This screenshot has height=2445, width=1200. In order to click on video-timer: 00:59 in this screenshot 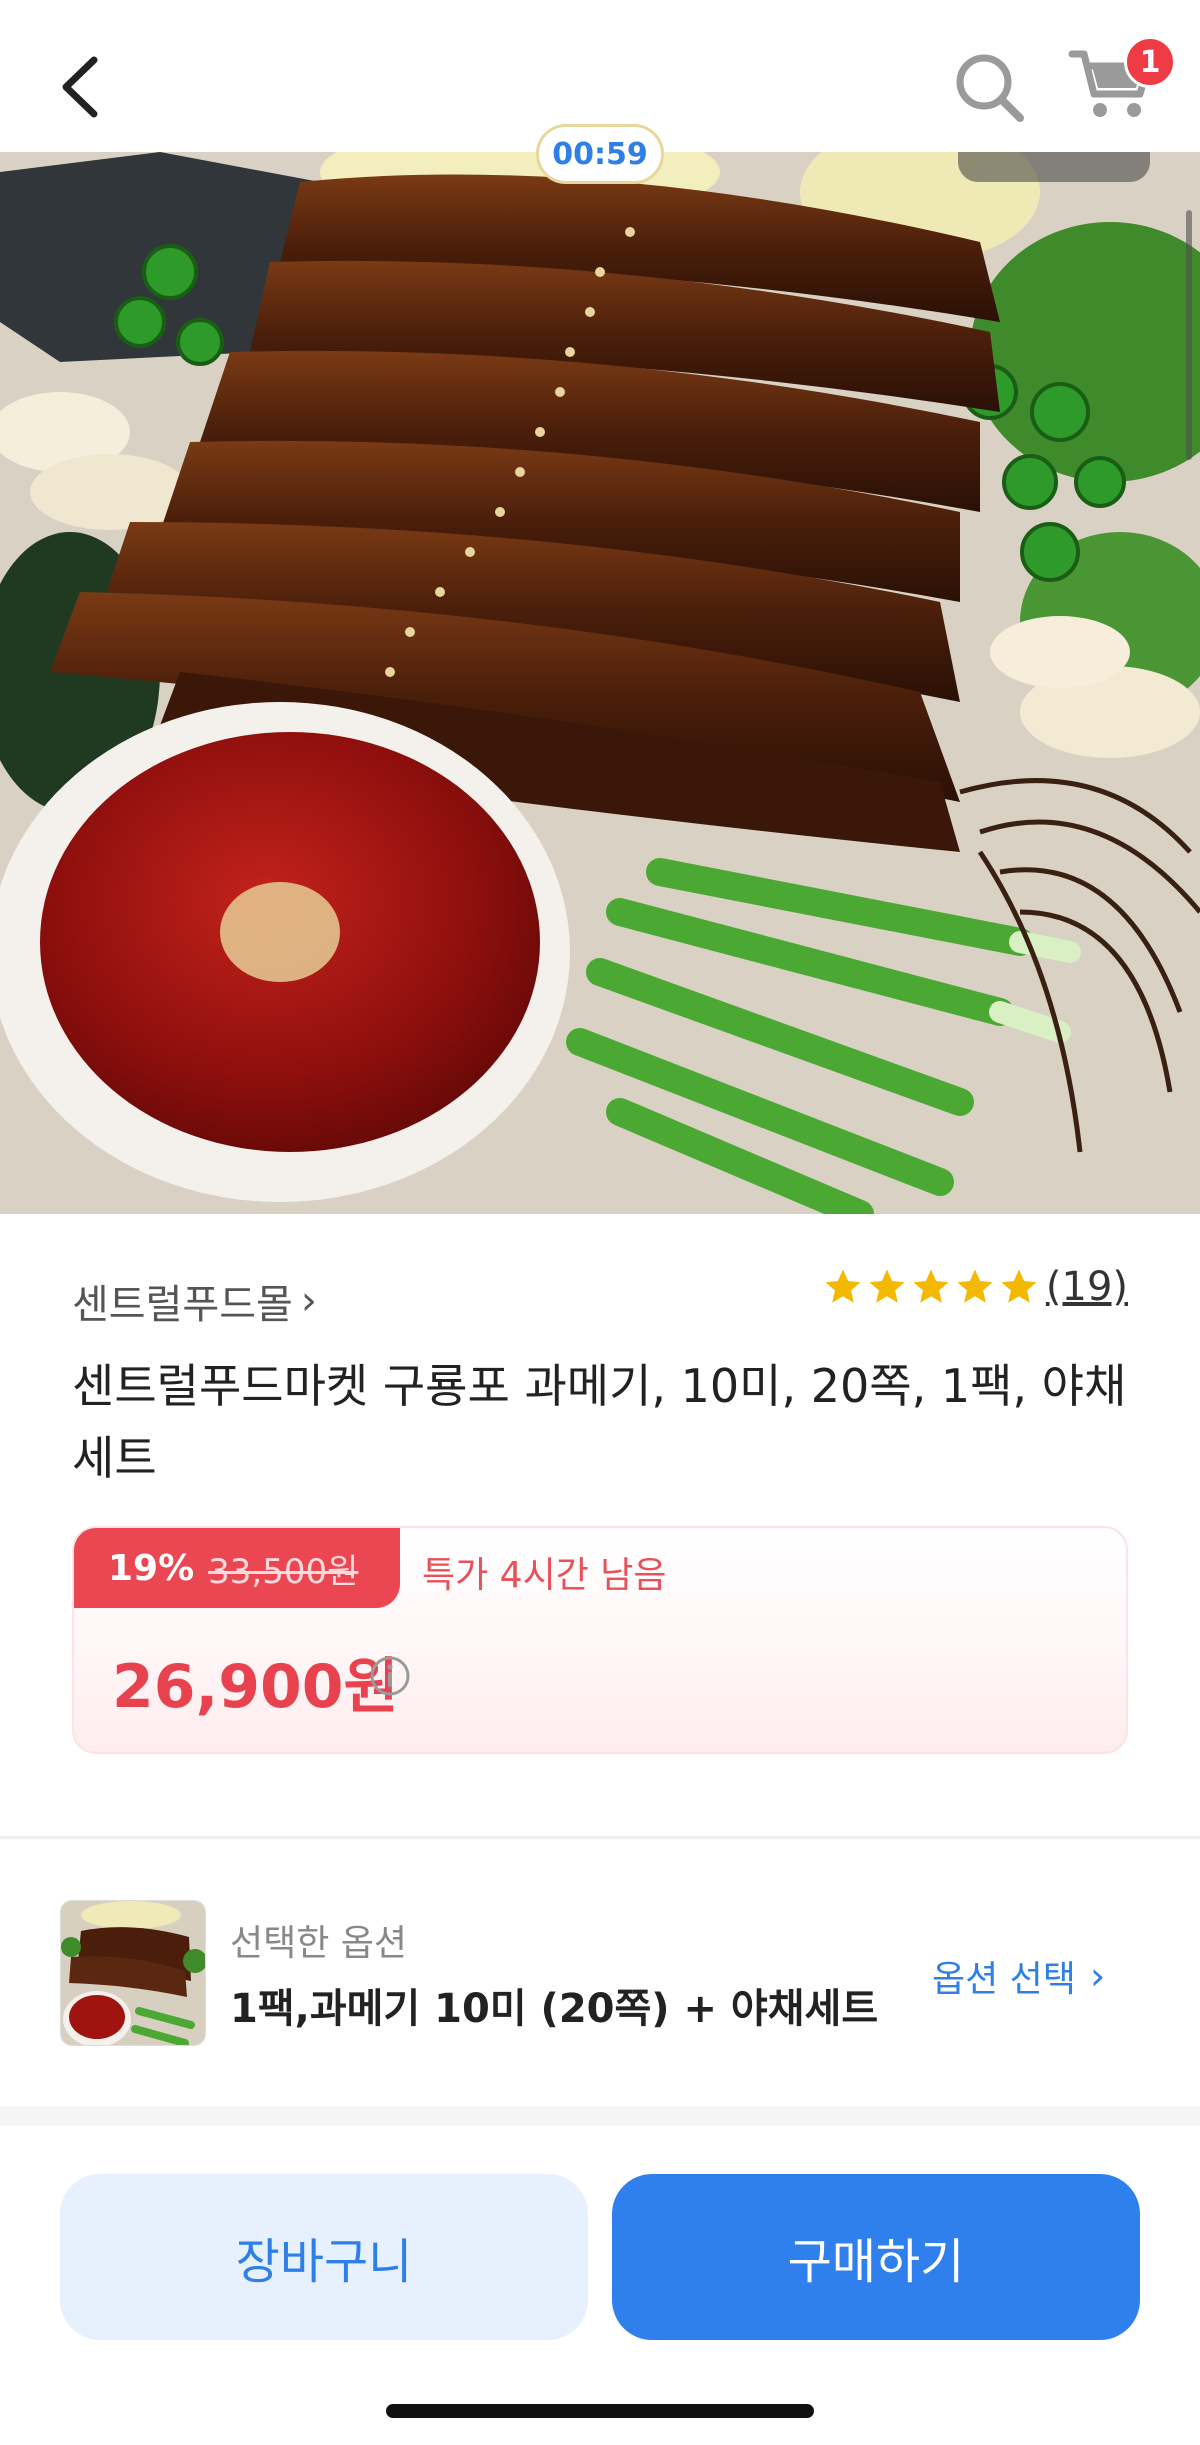, I will do `click(600, 154)`.